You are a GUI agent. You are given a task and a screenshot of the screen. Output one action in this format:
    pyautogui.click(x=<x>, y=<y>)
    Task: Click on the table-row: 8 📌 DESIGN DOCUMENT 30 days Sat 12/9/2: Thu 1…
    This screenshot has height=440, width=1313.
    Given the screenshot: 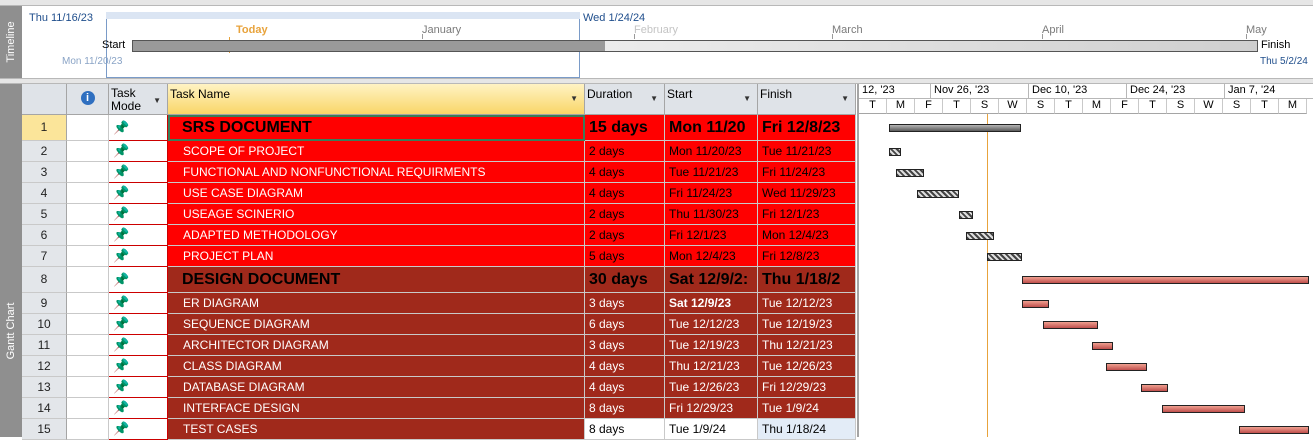 What is the action you would take?
    pyautogui.click(x=439, y=280)
    